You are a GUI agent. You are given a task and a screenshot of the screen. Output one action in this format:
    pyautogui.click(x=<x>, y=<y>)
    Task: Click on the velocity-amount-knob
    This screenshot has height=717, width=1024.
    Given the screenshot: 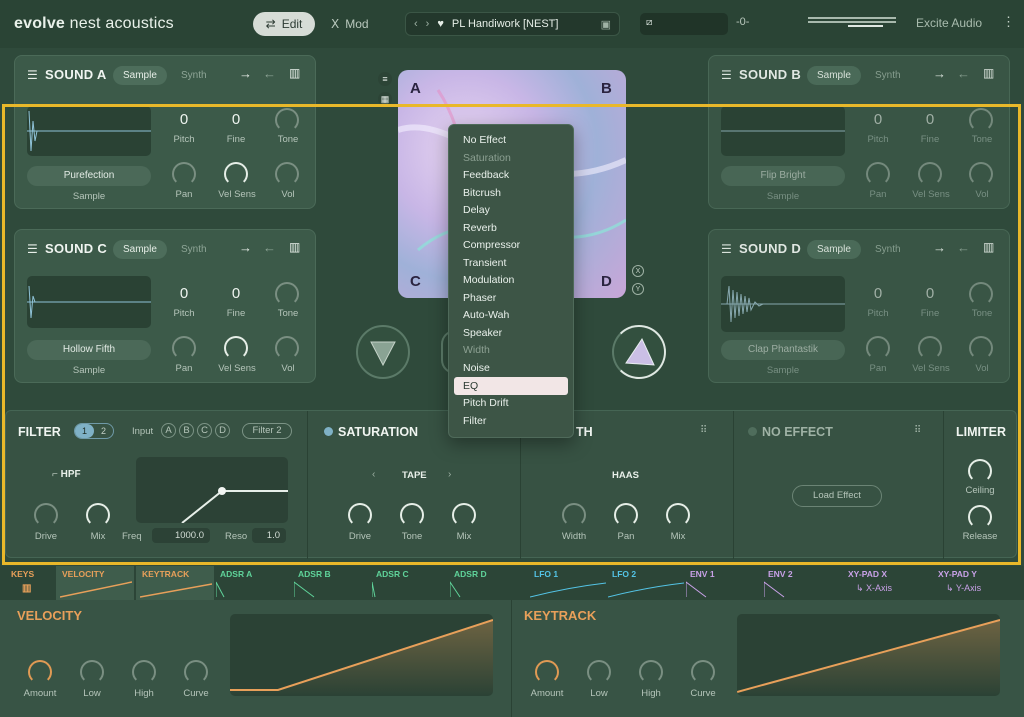 What is the action you would take?
    pyautogui.click(x=40, y=672)
    